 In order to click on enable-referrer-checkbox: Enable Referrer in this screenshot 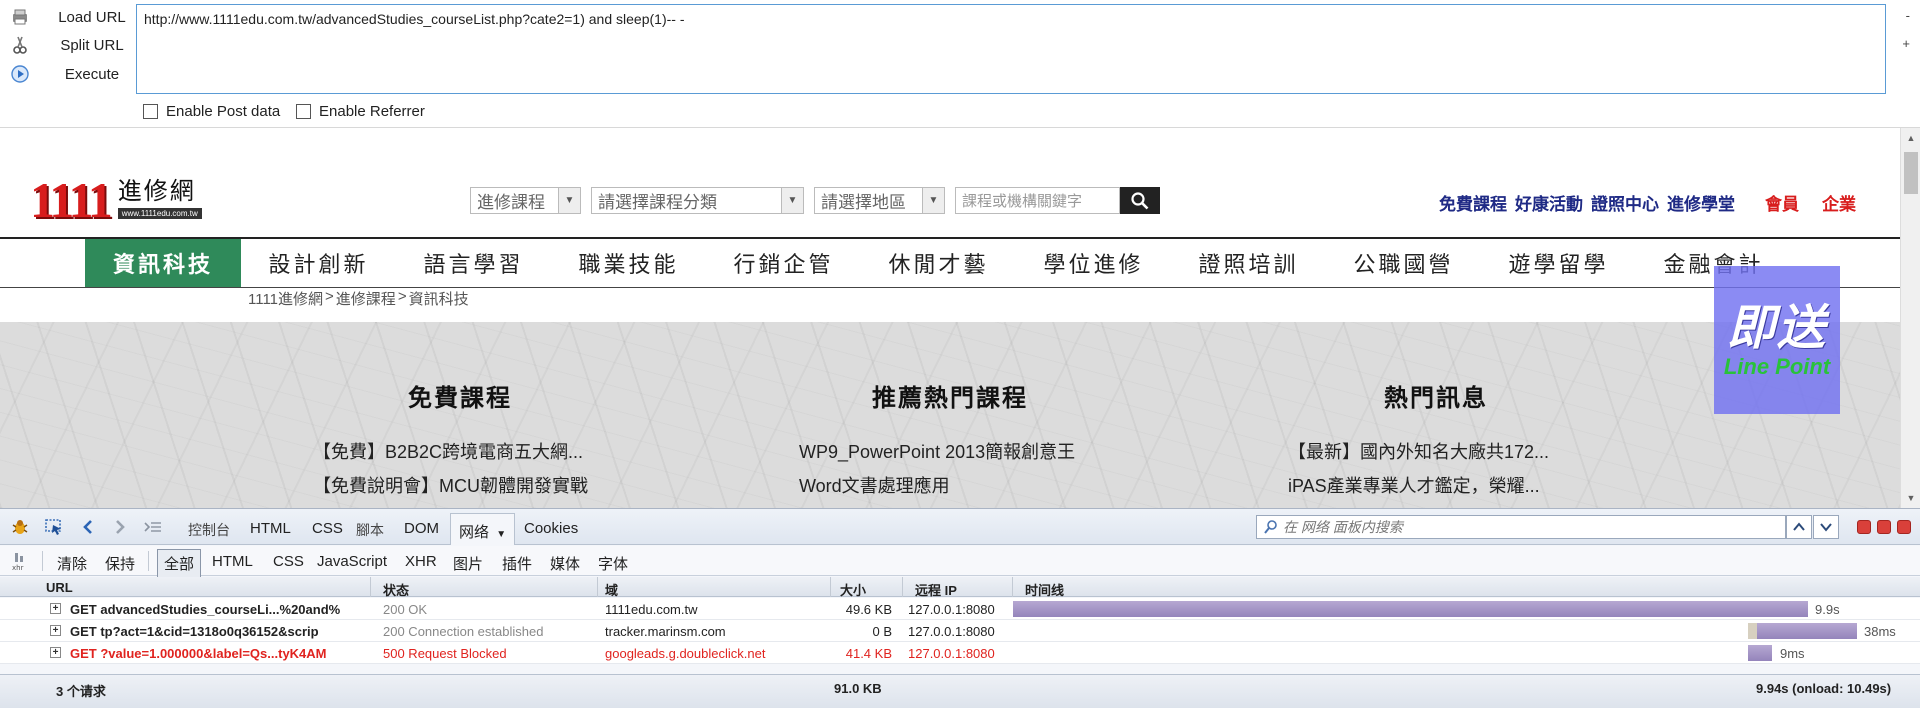, I will do `click(360, 111)`.